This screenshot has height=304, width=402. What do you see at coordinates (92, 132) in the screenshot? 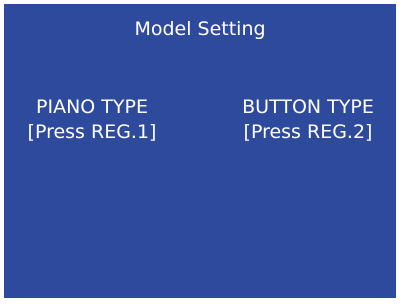
I see `option-hint: [Press REG.1]` at bounding box center [92, 132].